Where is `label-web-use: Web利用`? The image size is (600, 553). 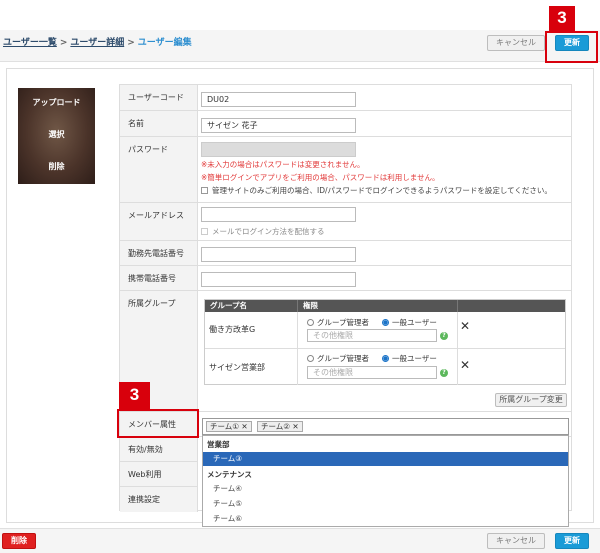
label-web-use: Web利用 is located at coordinates (159, 474).